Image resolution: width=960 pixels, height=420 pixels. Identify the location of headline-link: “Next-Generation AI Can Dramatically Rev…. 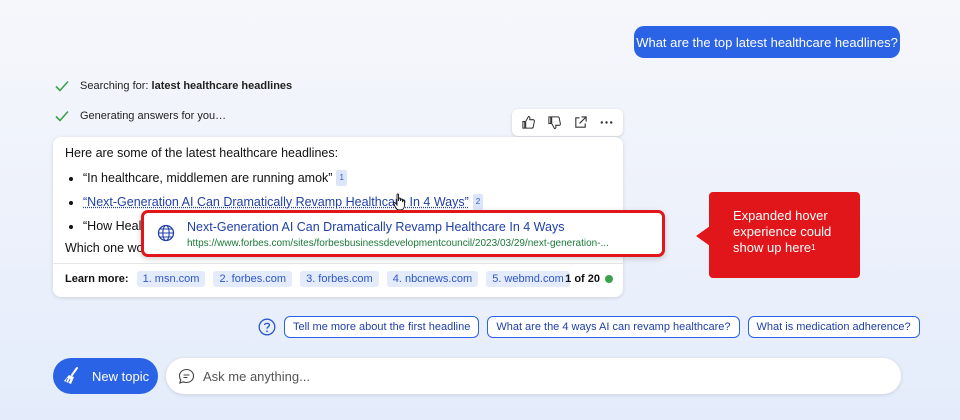
(276, 202).